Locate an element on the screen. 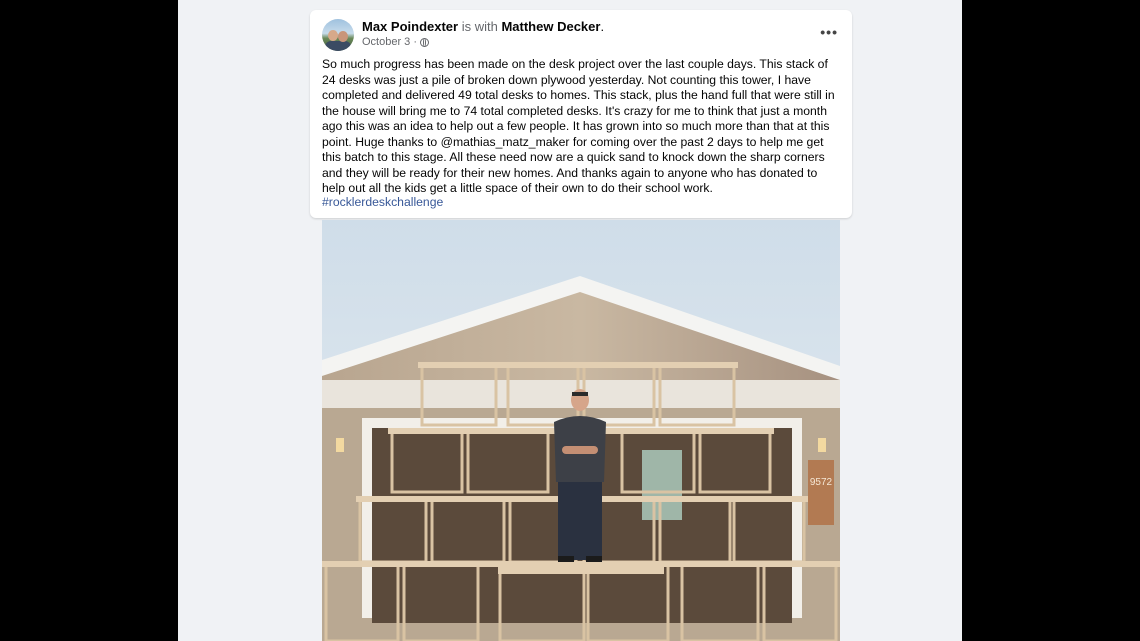 This screenshot has height=641, width=1140. post-meta: October 3 · is located at coordinates (395, 42).